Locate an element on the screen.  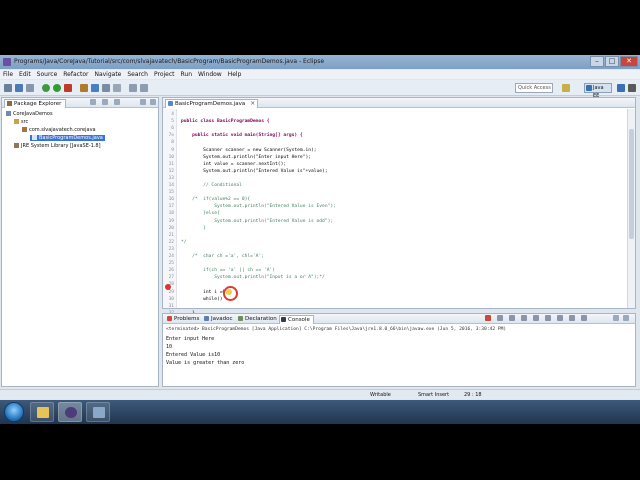
code-line: System.out.println("Input is a or A");*/ is located at coordinates (253, 277).